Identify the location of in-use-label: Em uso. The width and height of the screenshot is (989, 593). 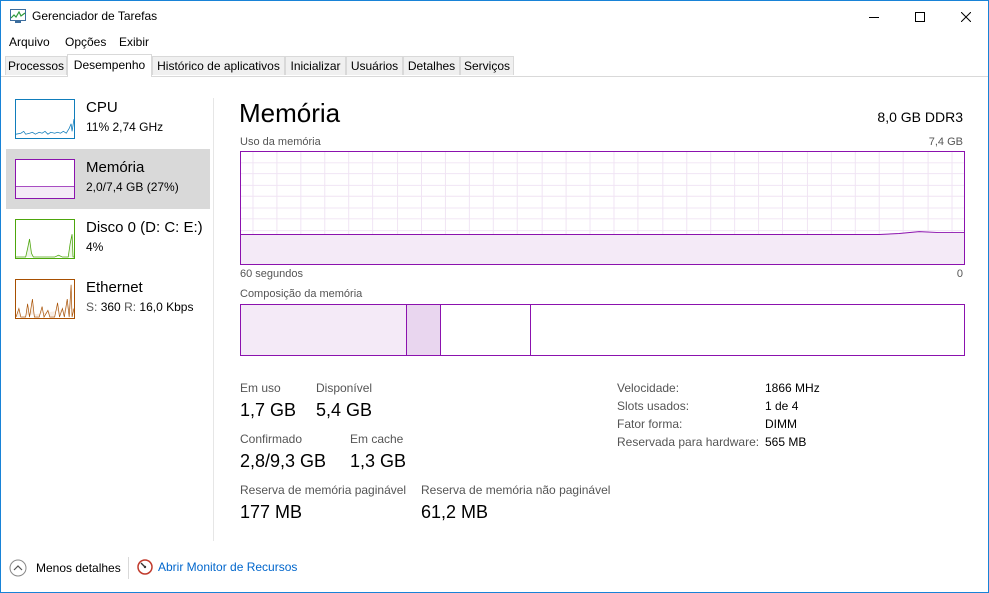
(260, 388).